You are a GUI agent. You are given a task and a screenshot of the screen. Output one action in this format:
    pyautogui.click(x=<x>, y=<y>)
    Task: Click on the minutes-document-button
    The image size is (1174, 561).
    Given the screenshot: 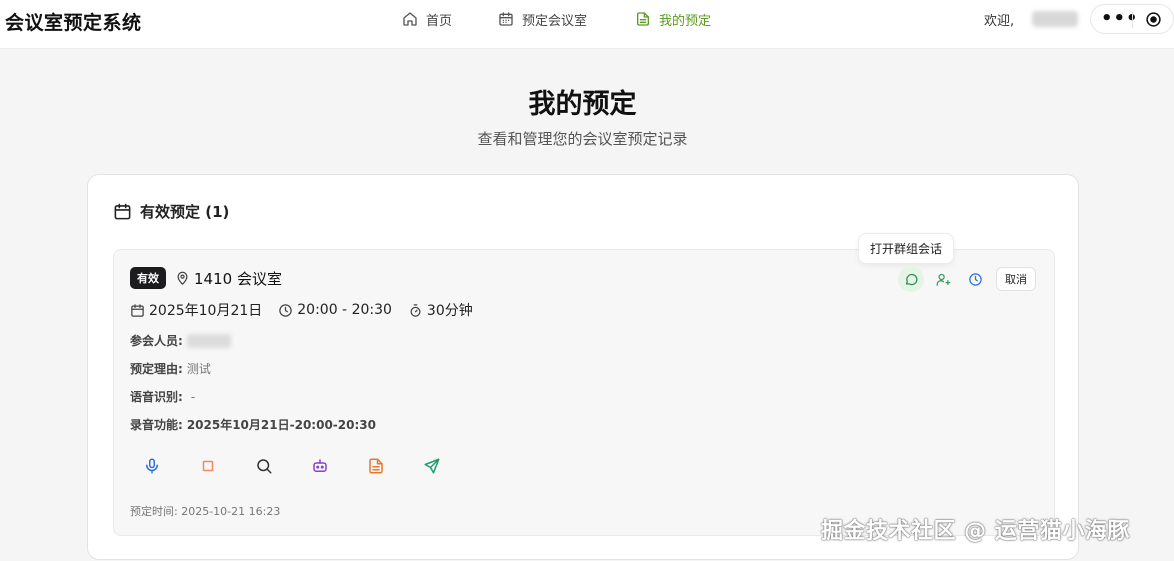 What is the action you would take?
    pyautogui.click(x=376, y=466)
    